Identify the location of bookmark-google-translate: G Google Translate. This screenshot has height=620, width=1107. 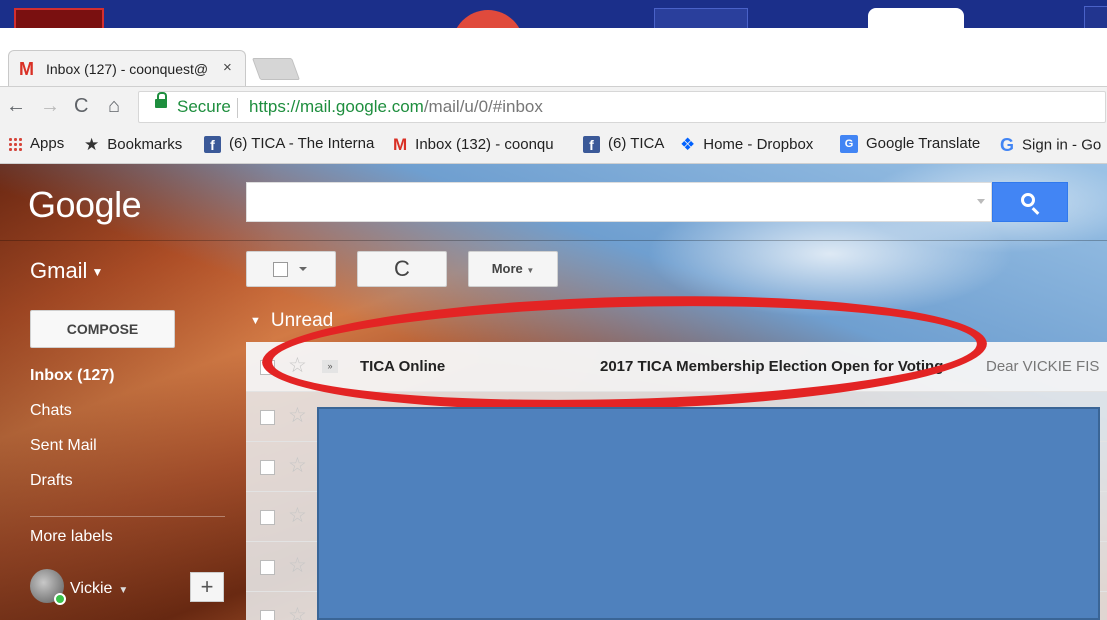
(910, 144).